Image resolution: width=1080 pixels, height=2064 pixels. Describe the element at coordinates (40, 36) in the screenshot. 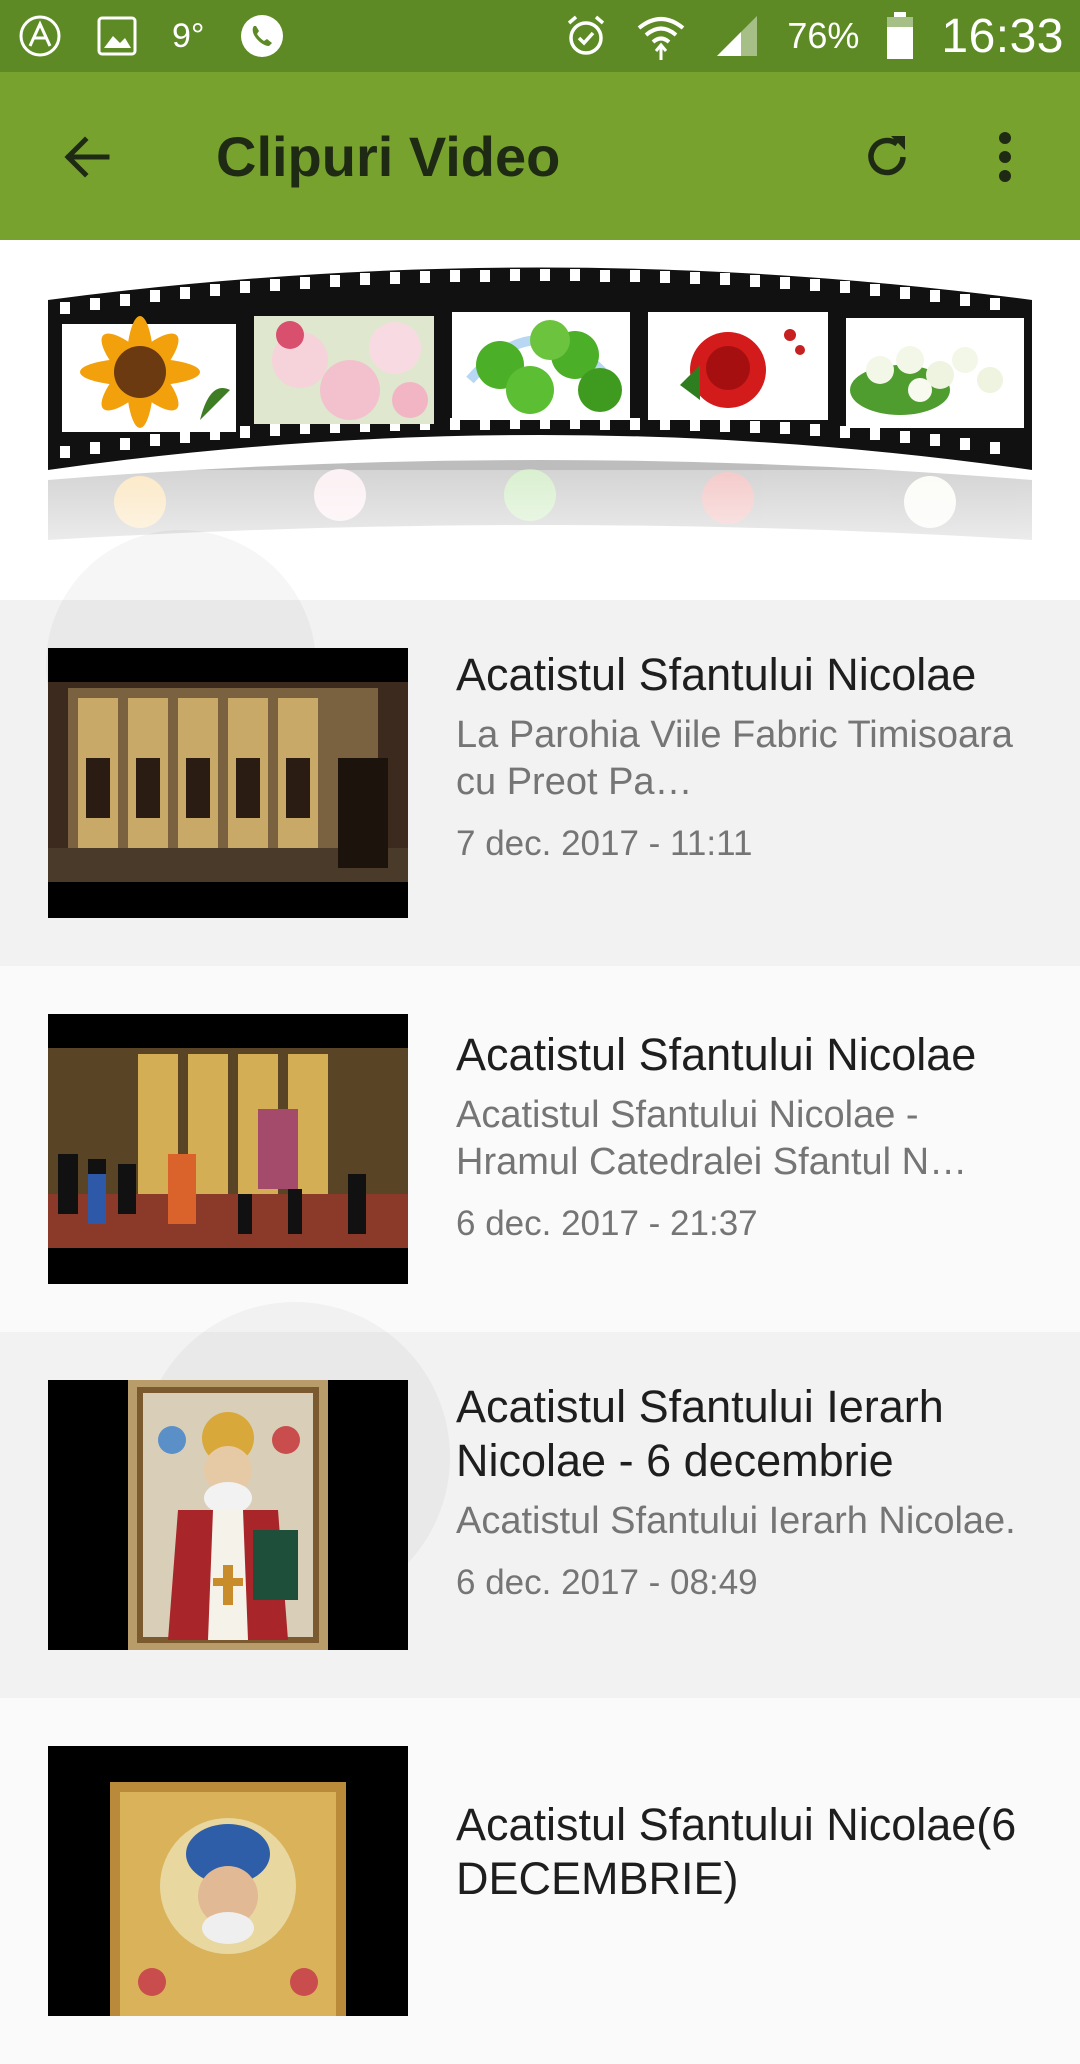

I see `app-circle-icon` at that location.